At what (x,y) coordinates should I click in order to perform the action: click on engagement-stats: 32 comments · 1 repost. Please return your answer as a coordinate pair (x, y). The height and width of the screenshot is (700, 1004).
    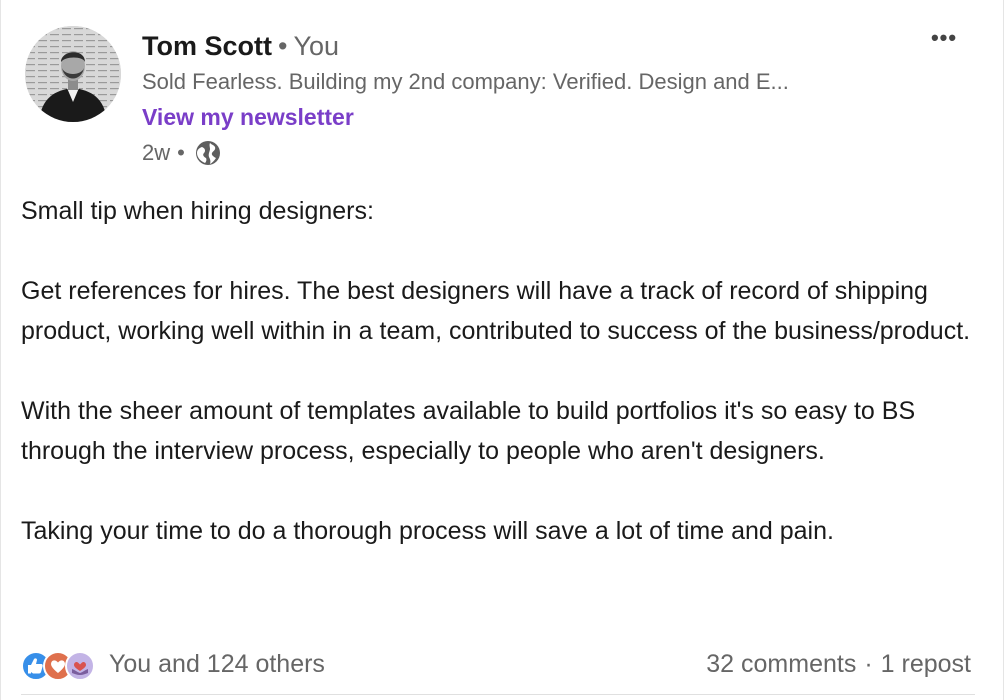
    Looking at the image, I should click on (838, 664).